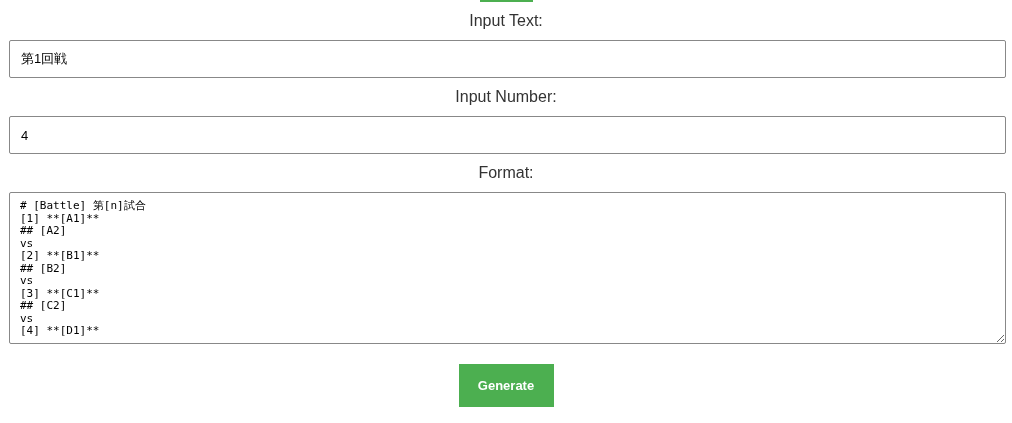 The height and width of the screenshot is (423, 1012). I want to click on text-field: 第1回戦, so click(507, 59).